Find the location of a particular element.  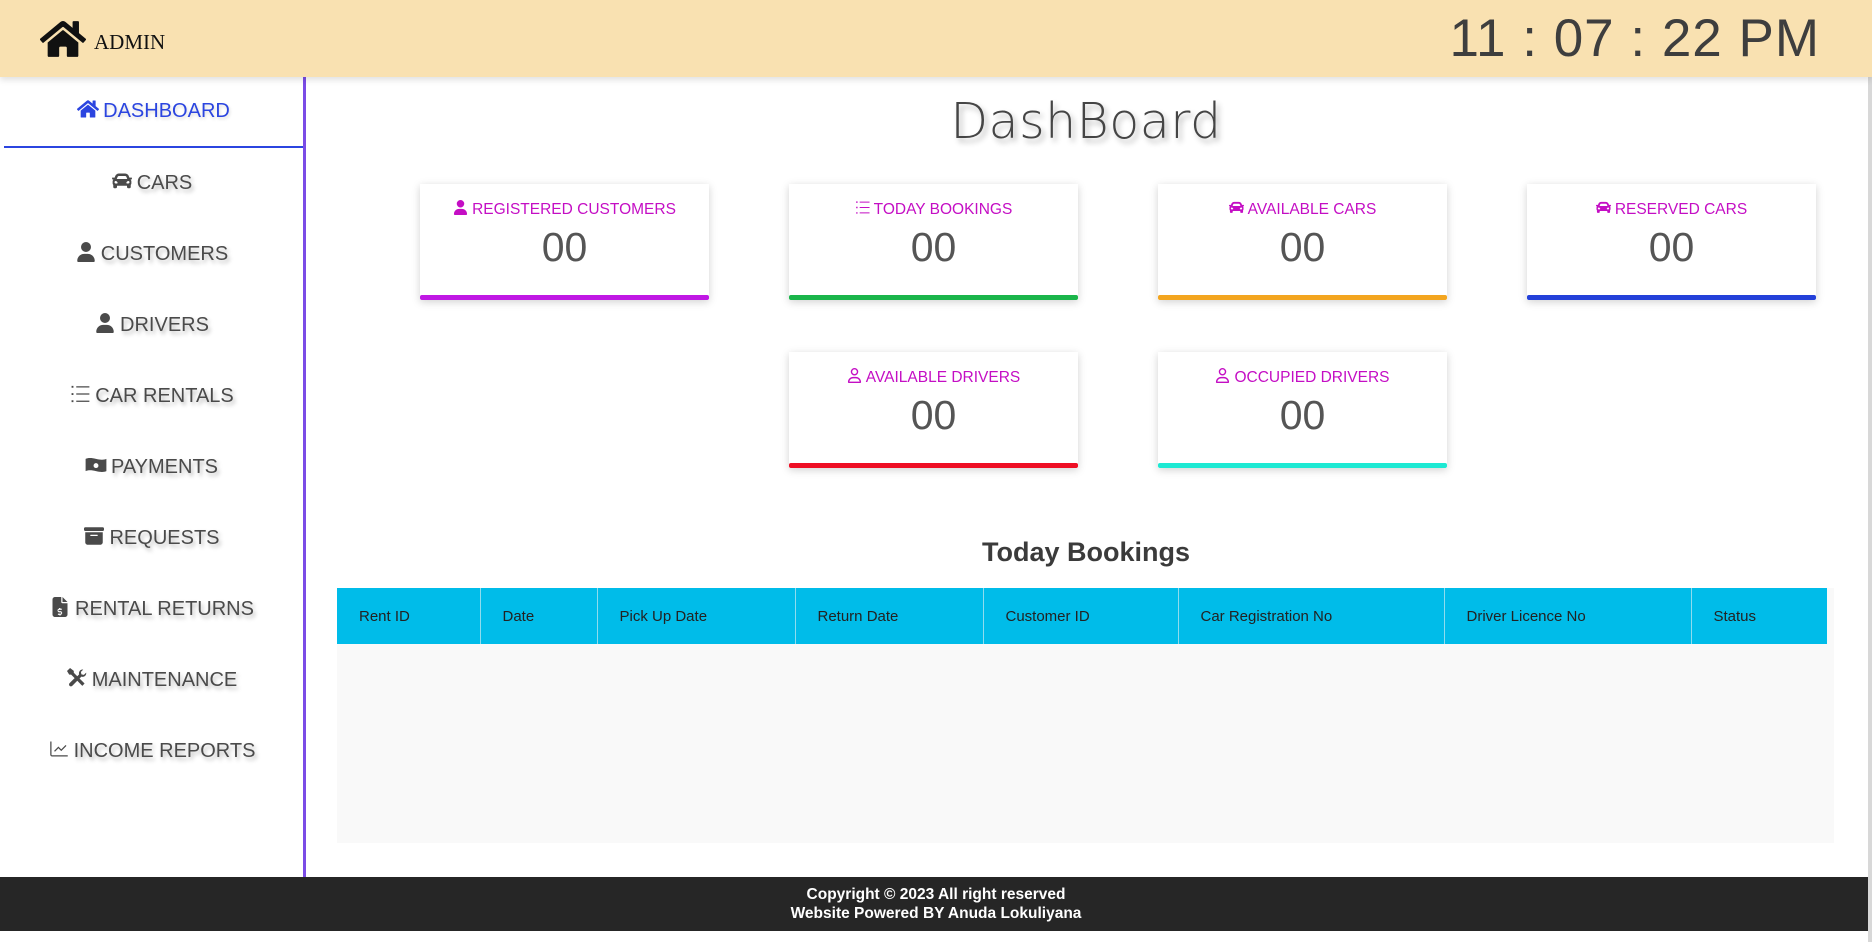

sidebar-item-cars: CARS is located at coordinates (151, 183).